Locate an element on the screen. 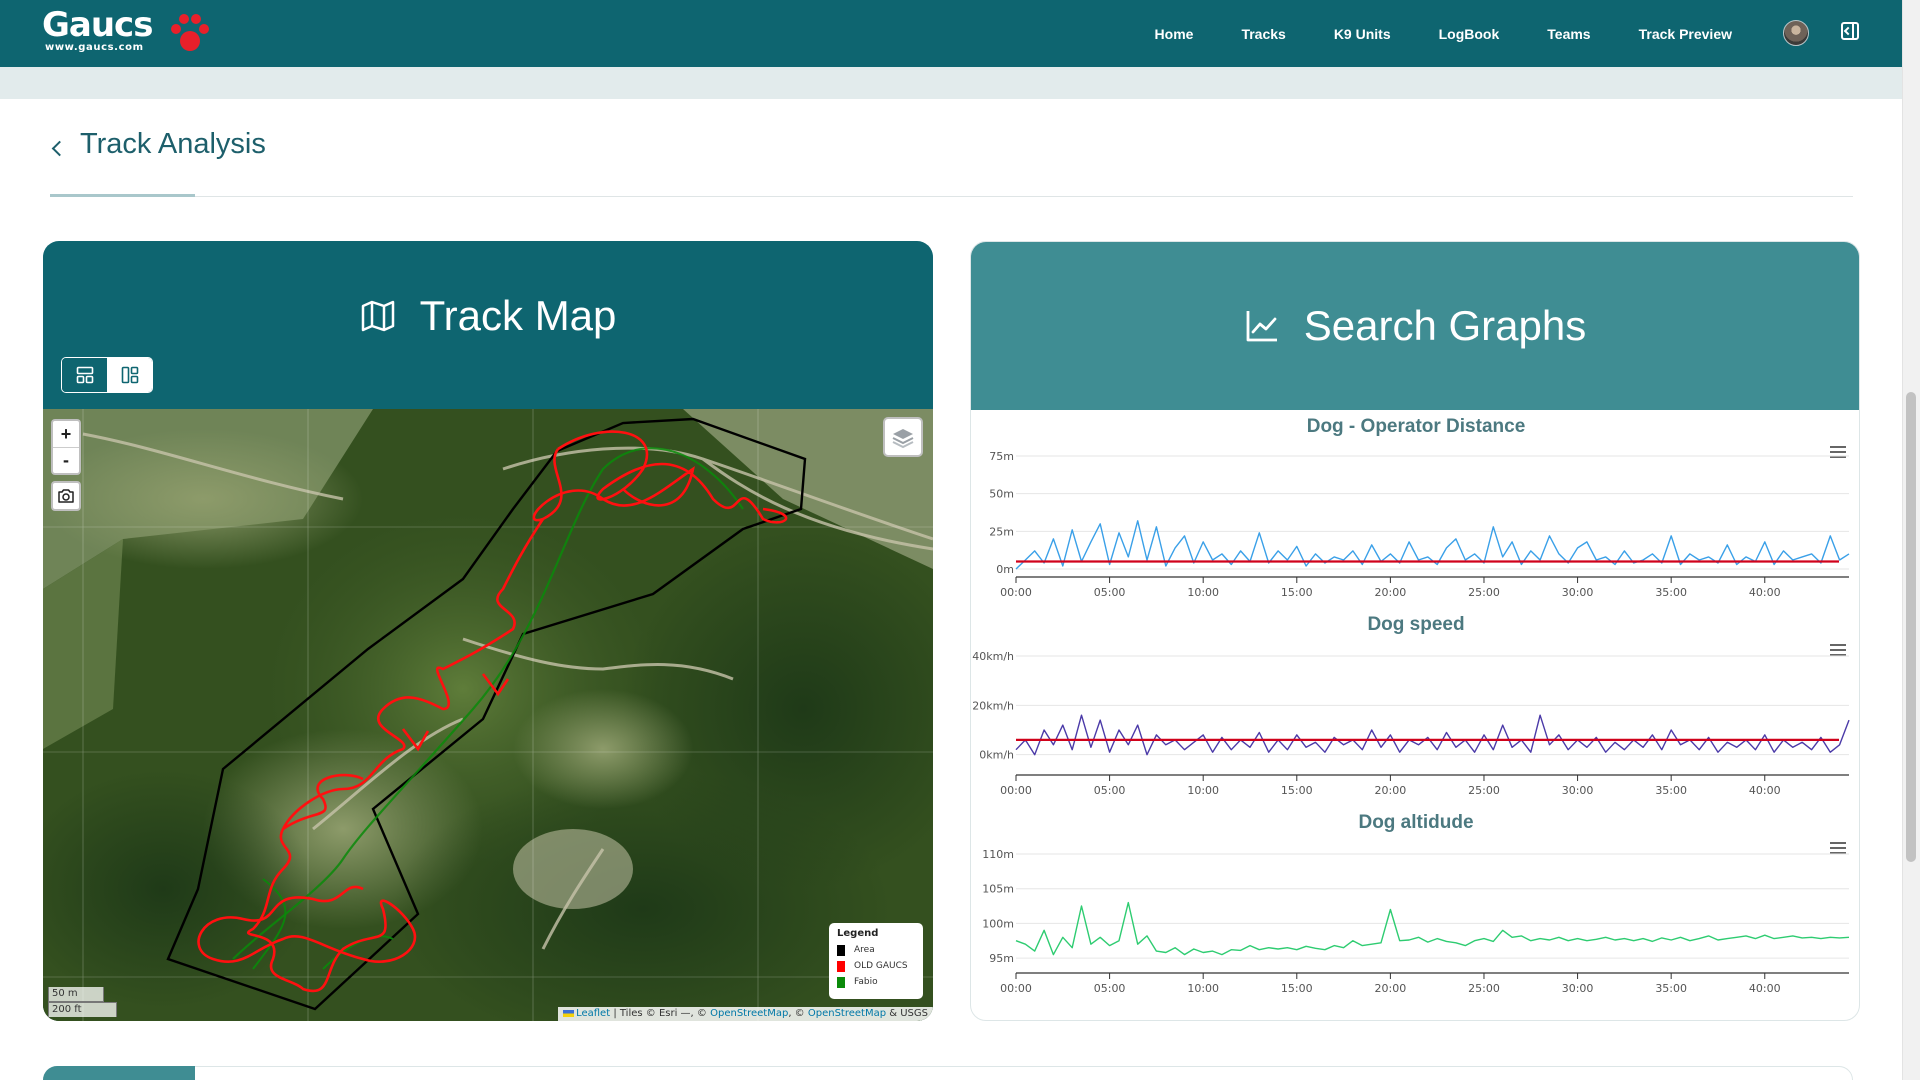 The width and height of the screenshot is (1920, 1080). camera-icon is located at coordinates (66, 496).